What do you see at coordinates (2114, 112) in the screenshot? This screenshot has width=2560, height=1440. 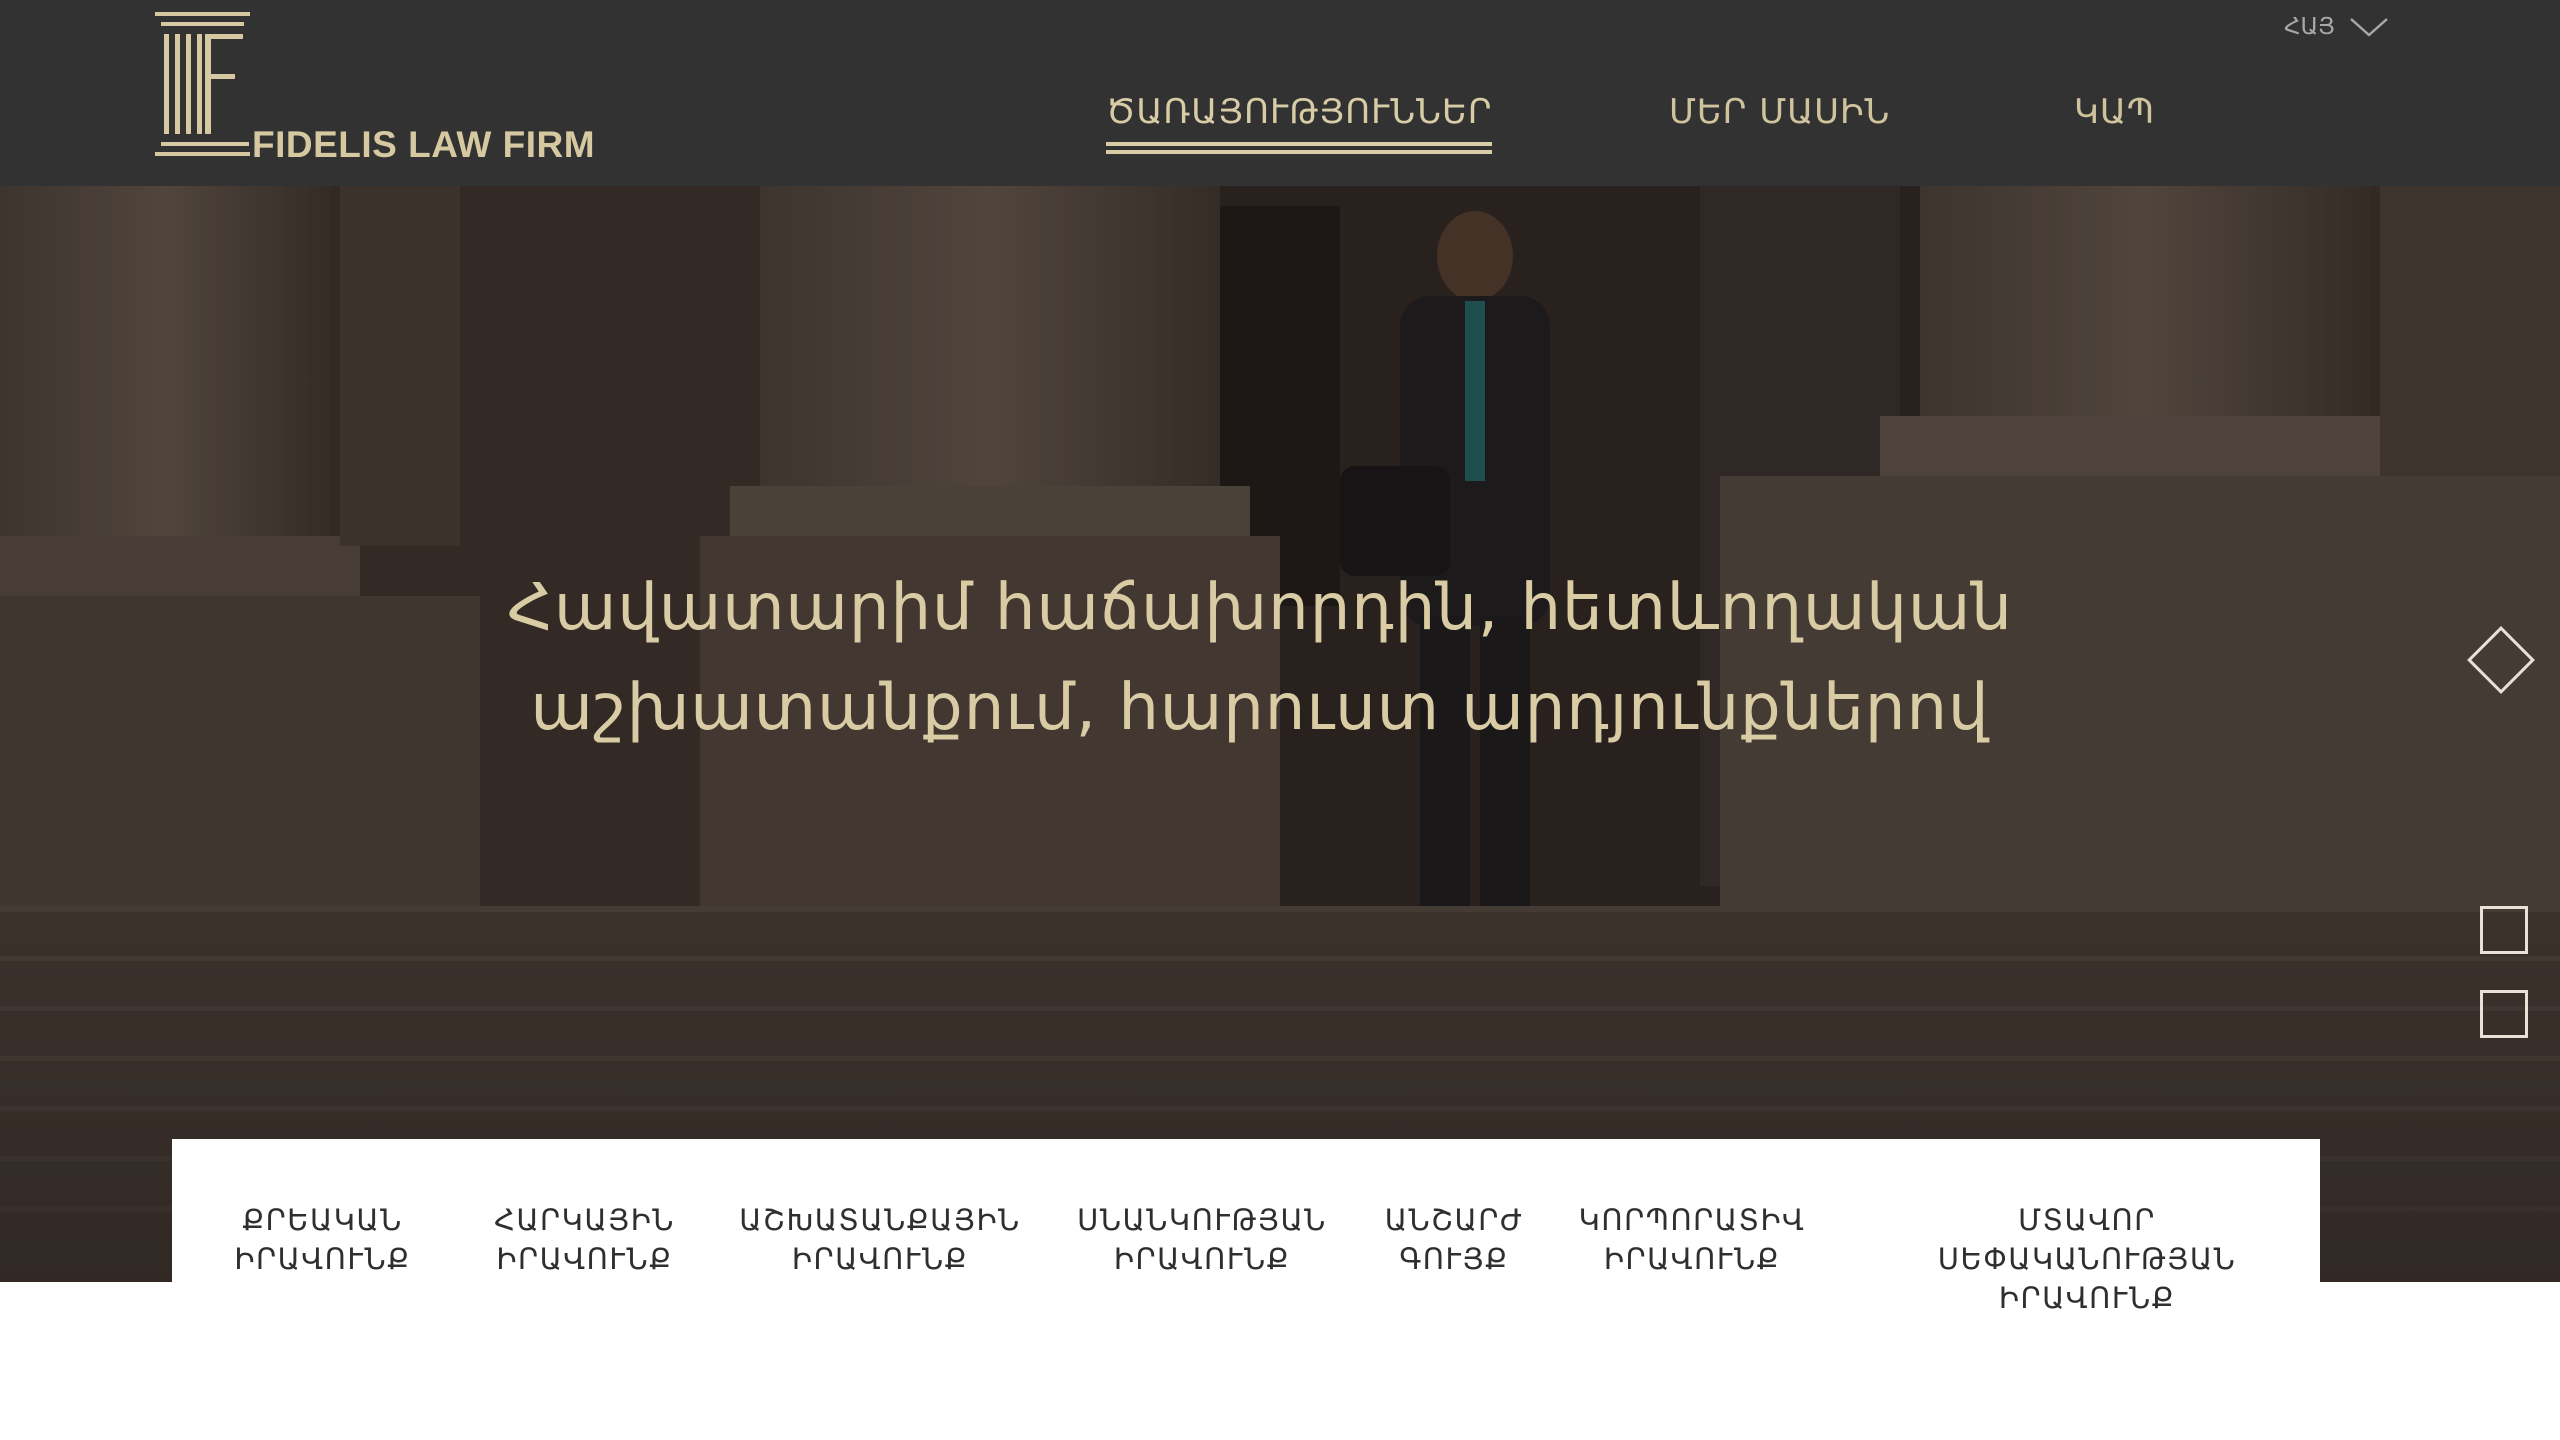 I see `nav-item-contact: ԿԱՊ` at bounding box center [2114, 112].